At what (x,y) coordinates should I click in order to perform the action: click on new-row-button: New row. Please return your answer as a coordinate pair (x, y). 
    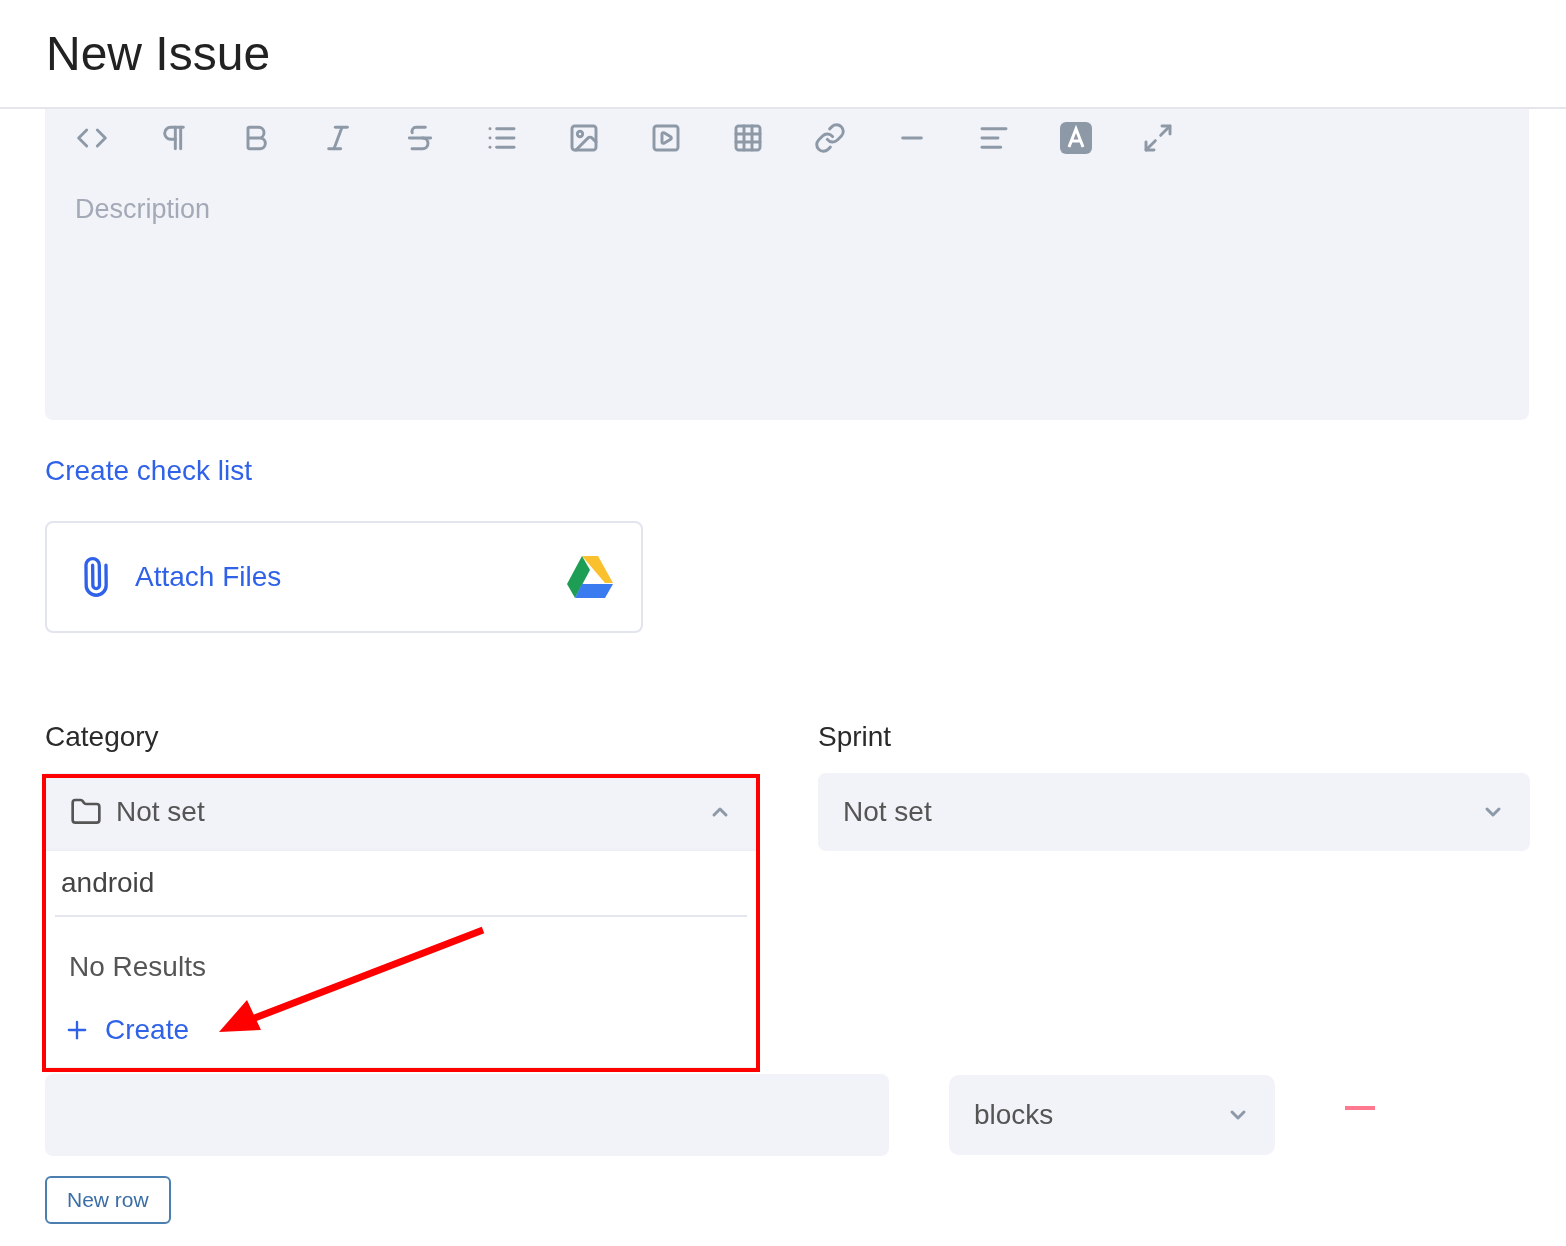
    Looking at the image, I should click on (108, 1200).